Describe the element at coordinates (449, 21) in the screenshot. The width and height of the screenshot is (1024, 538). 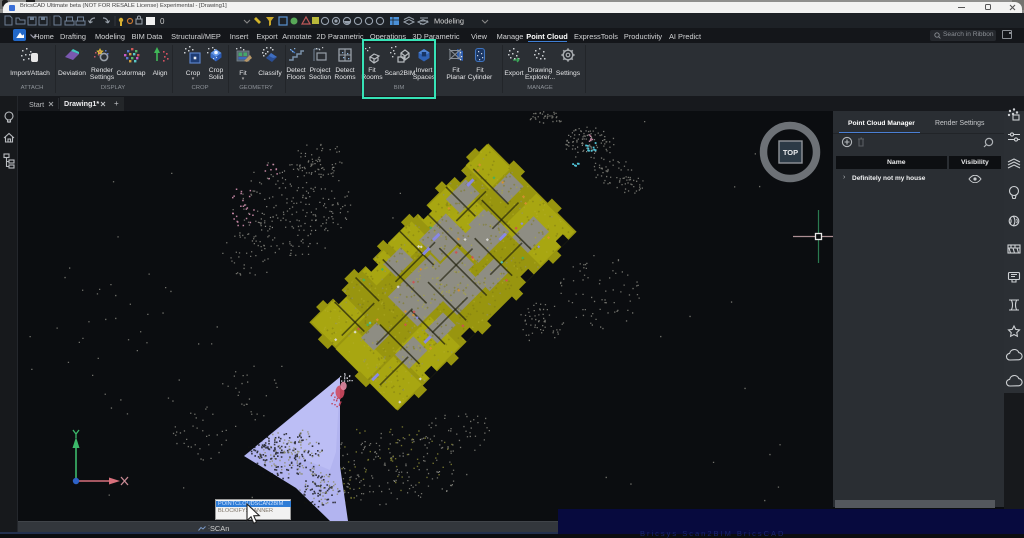
I see `svg-text: Modeling` at that location.